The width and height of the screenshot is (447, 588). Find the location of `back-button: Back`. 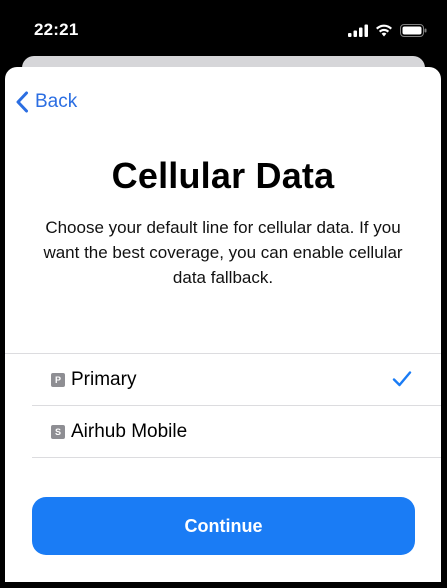

back-button: Back is located at coordinates (46, 102).